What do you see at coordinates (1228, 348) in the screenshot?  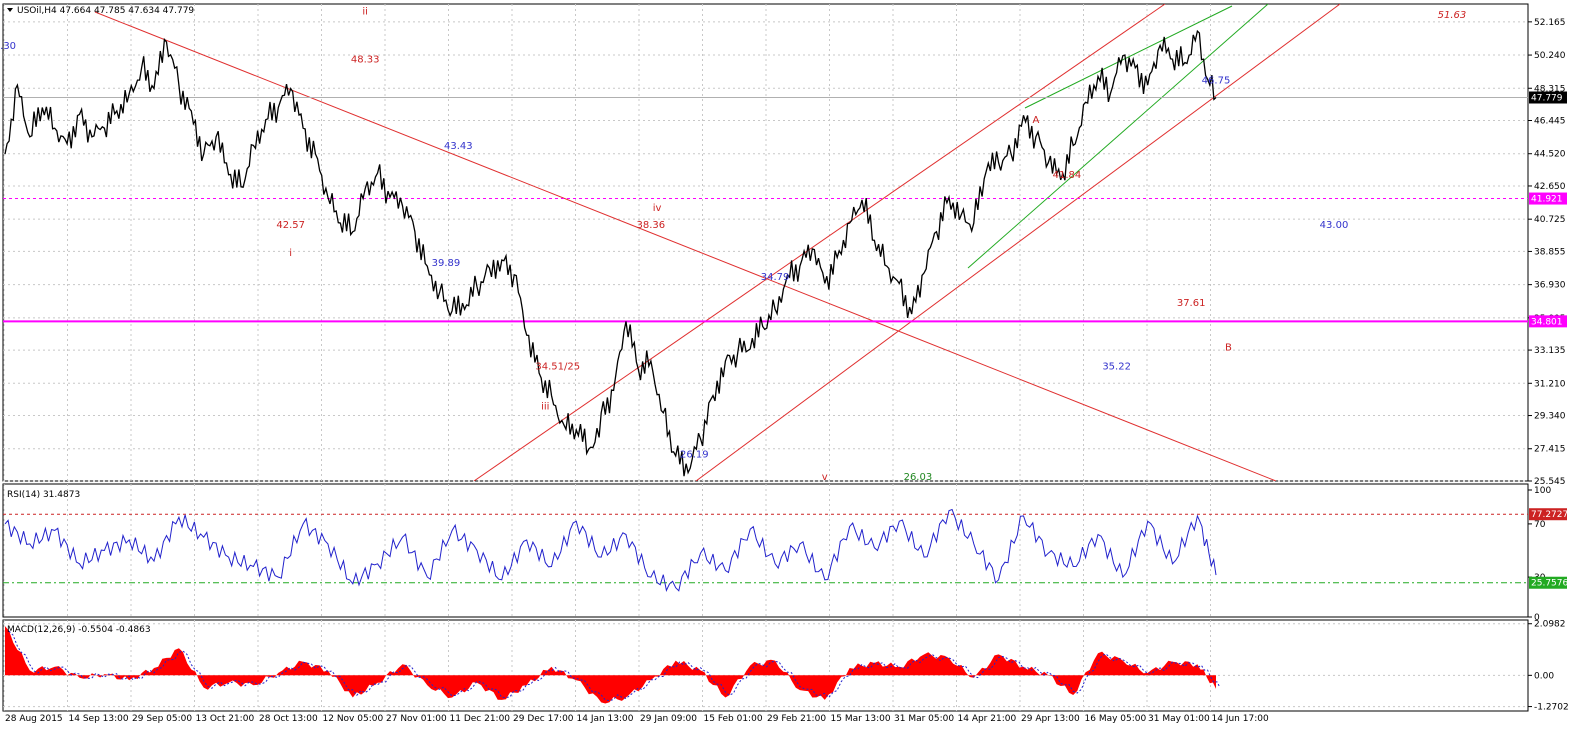 I see `wave-annotation: B` at bounding box center [1228, 348].